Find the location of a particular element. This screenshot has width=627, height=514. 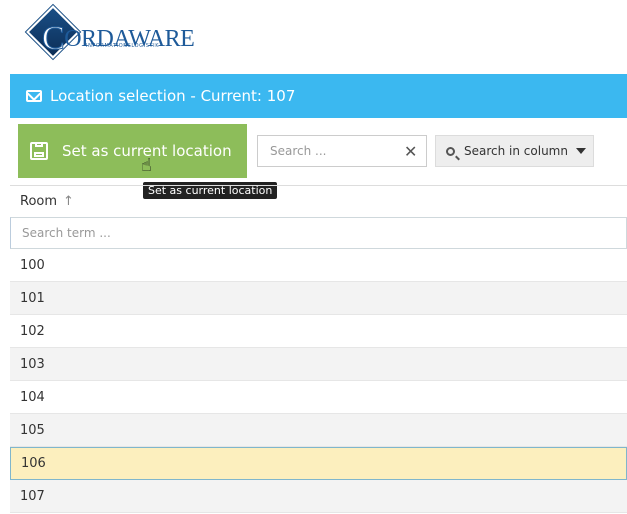

search-in-column-dropdown: Search in column is located at coordinates (514, 151).